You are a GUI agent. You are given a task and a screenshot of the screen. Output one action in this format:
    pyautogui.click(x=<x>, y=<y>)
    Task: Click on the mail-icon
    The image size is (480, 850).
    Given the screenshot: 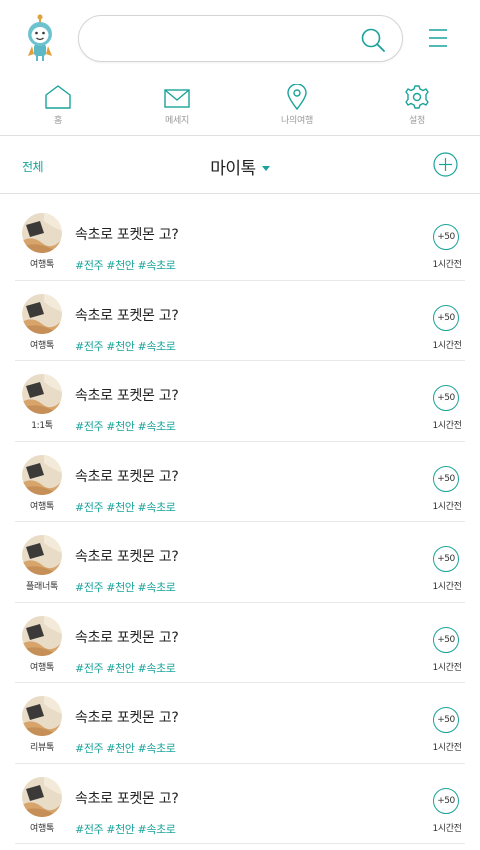 What is the action you would take?
    pyautogui.click(x=177, y=98)
    